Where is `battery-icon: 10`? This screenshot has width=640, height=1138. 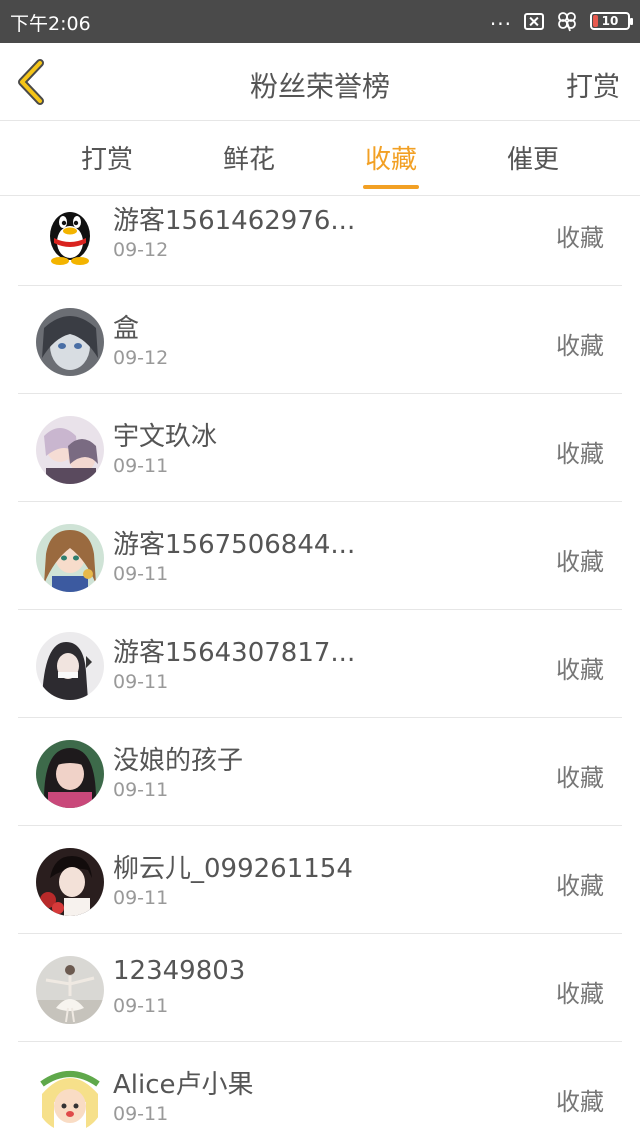
battery-icon: 10 is located at coordinates (611, 21).